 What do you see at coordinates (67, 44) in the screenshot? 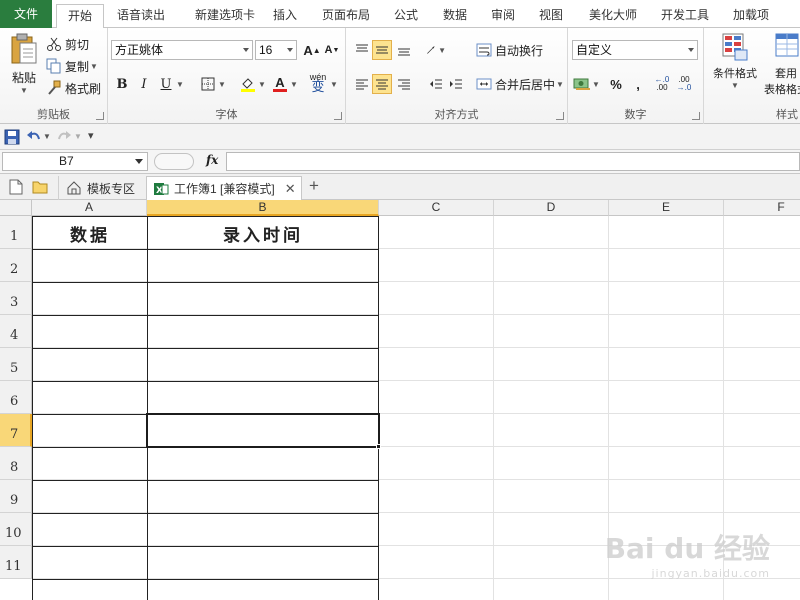
I see `cut-button: 剪切` at bounding box center [67, 44].